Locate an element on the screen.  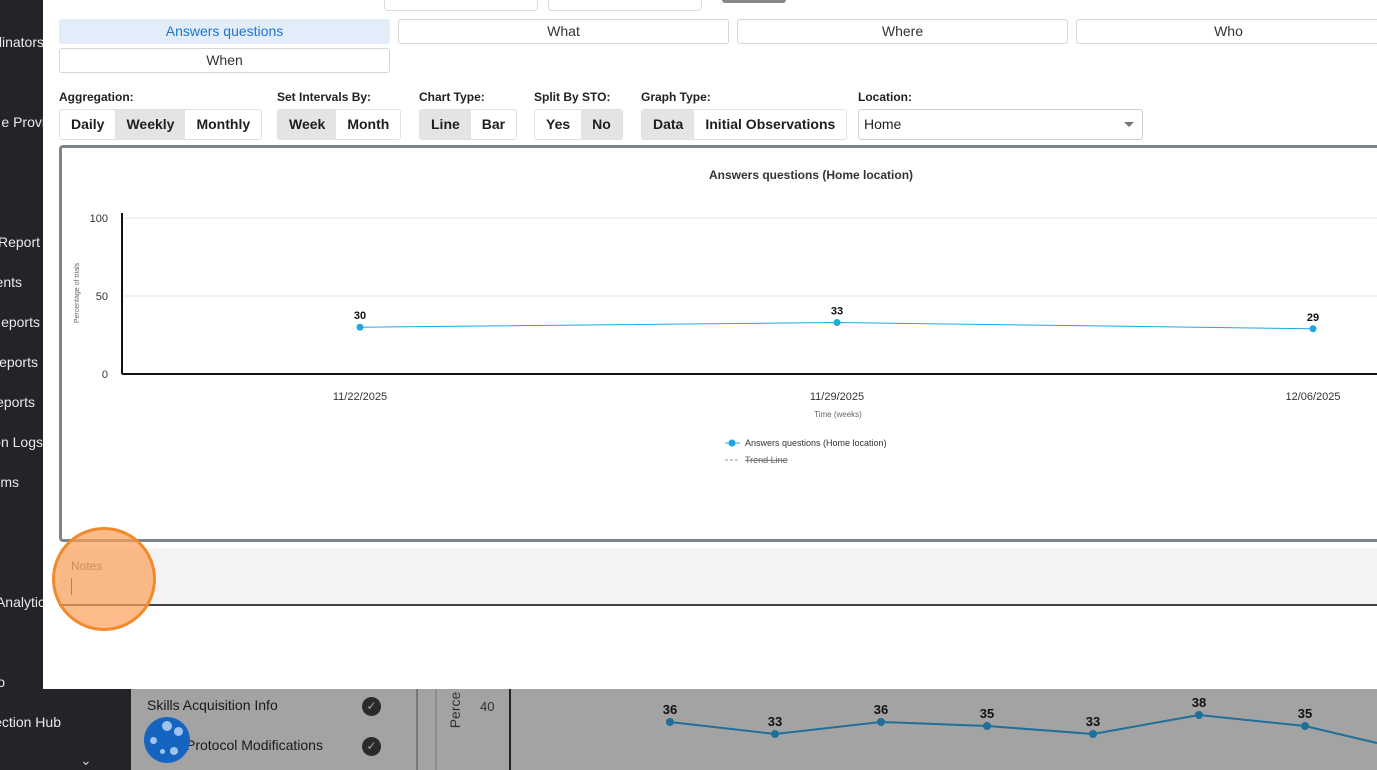
sidebar-item: o is located at coordinates (2, 682).